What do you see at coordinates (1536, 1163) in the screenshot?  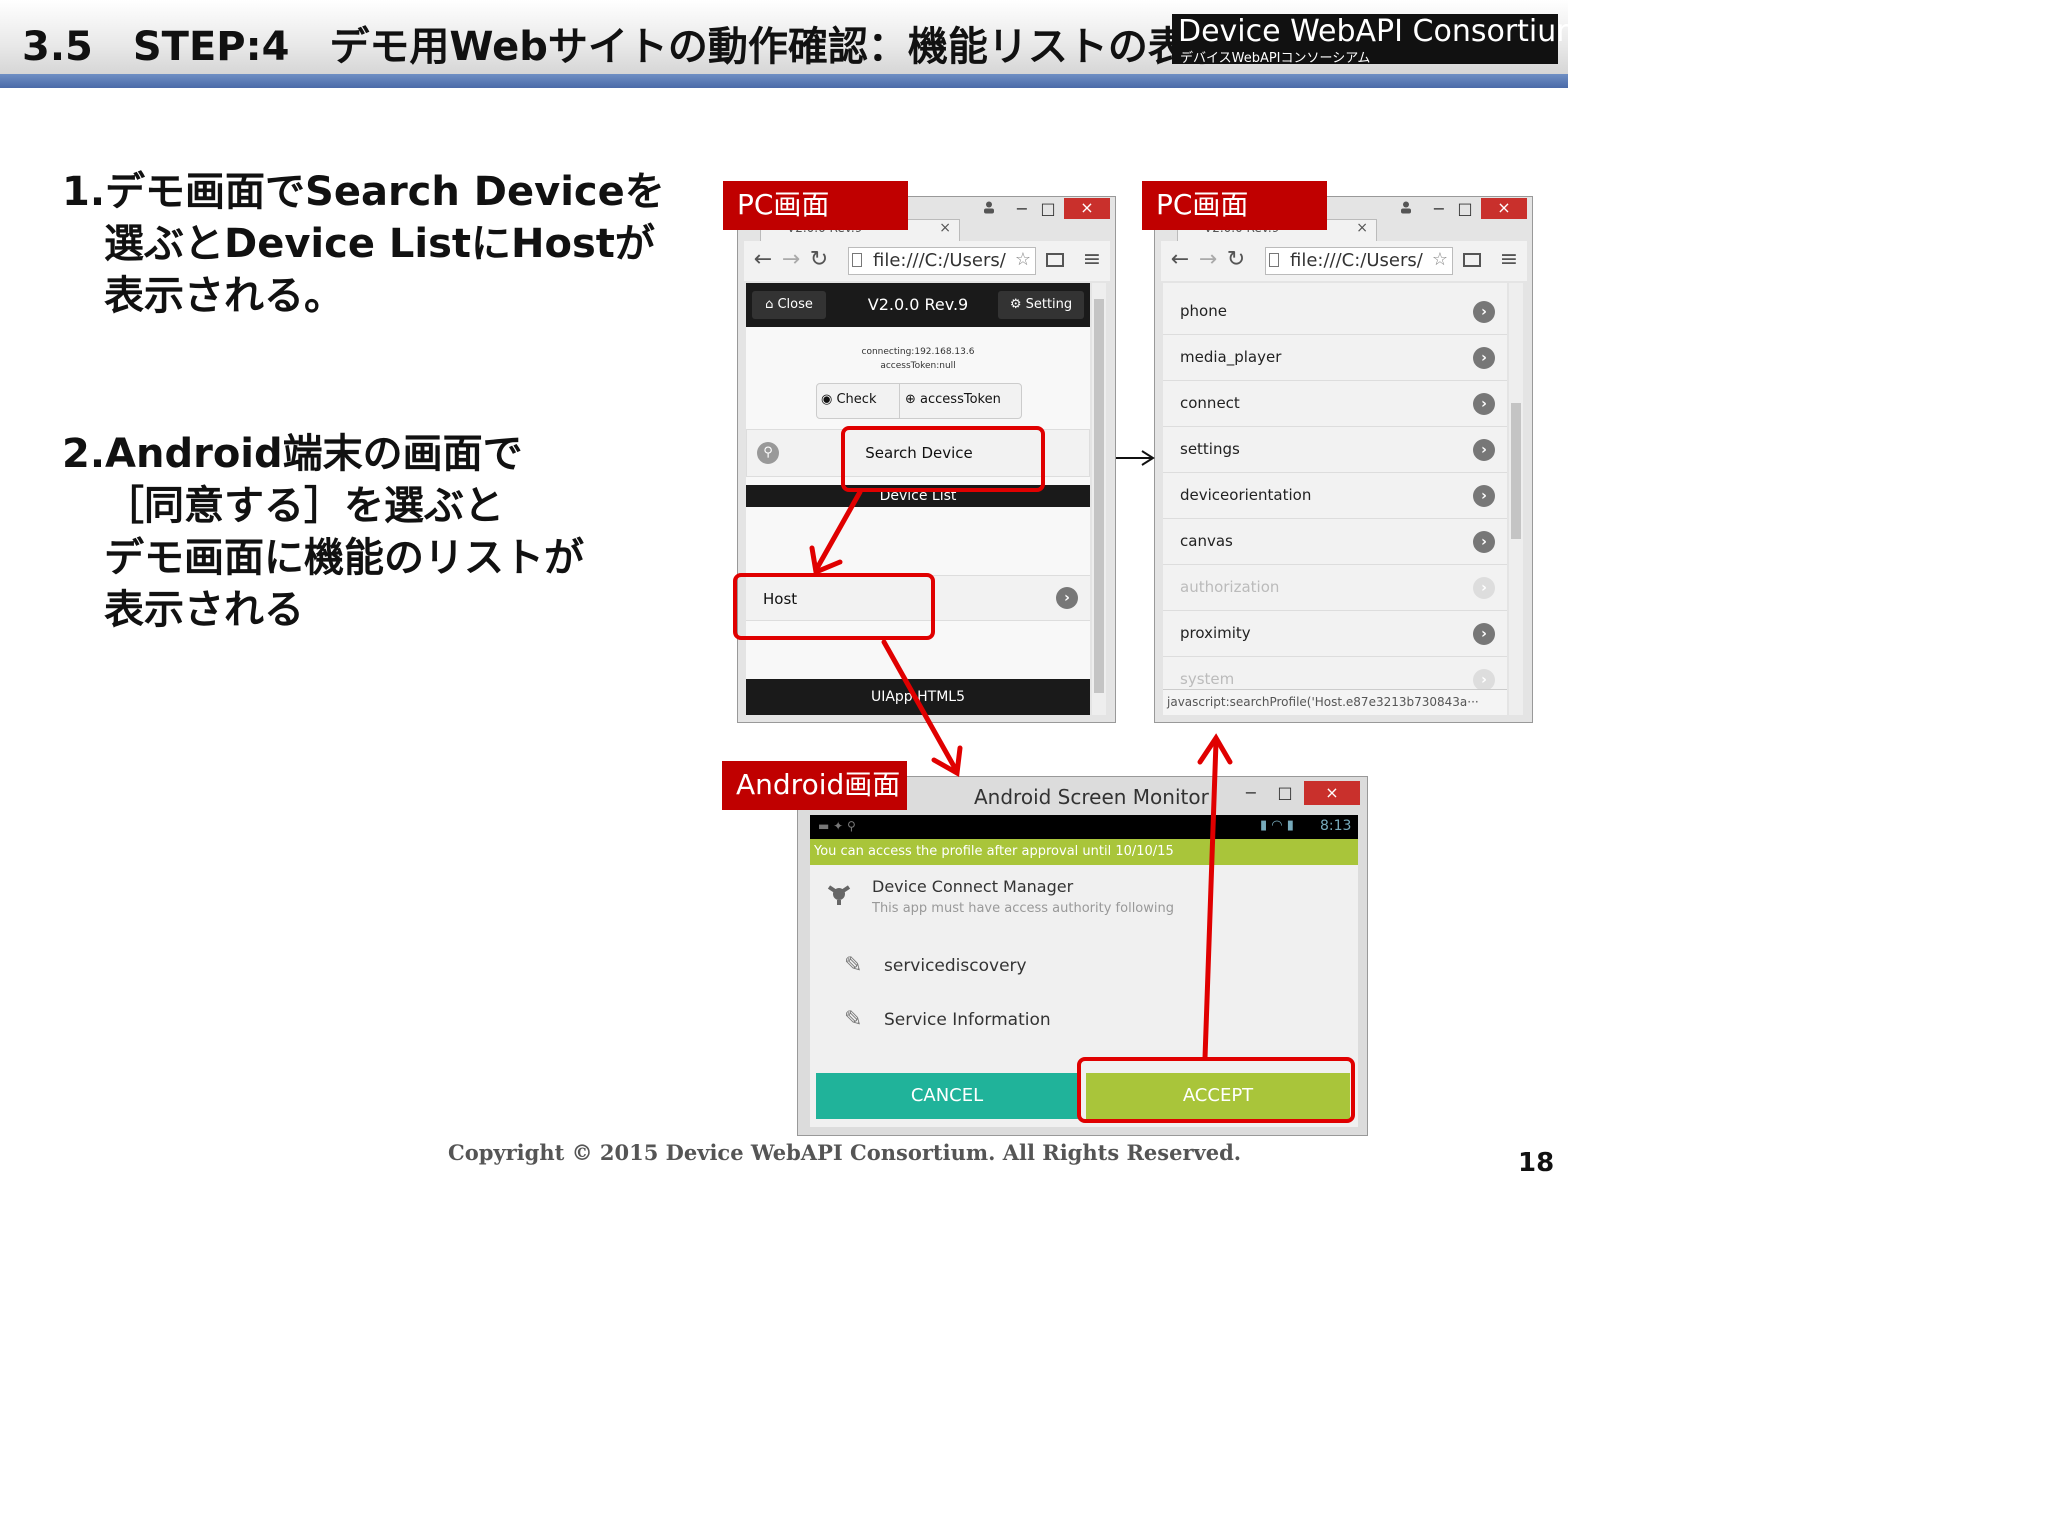 I see `page-number: 18` at bounding box center [1536, 1163].